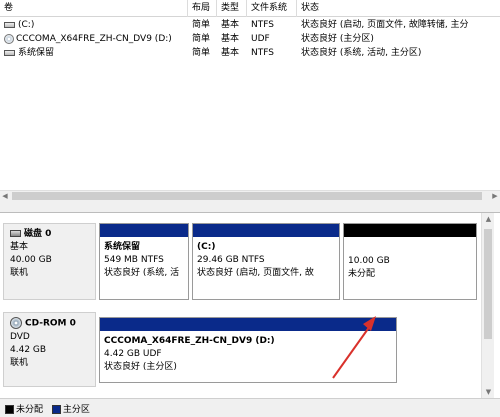 Image resolution: width=500 pixels, height=417 pixels. I want to click on volume-list-header: 卷 布局 类型 文件系统 状态, so click(250, 8).